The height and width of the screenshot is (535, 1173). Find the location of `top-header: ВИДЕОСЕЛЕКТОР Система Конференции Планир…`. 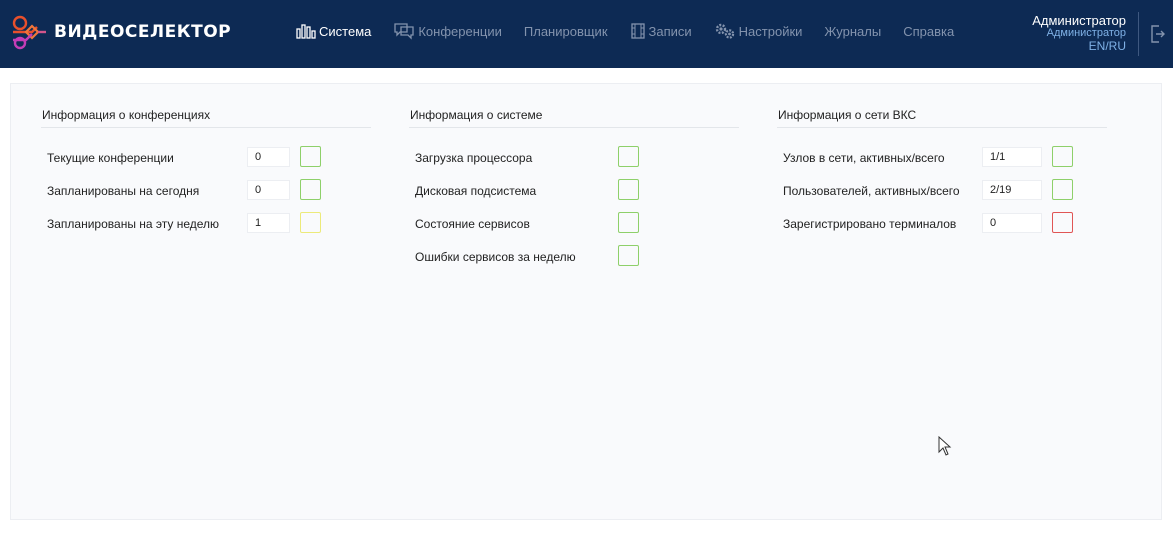

top-header: ВИДЕОСЕЛЕКТОР Система Конференции Планир… is located at coordinates (586, 34).